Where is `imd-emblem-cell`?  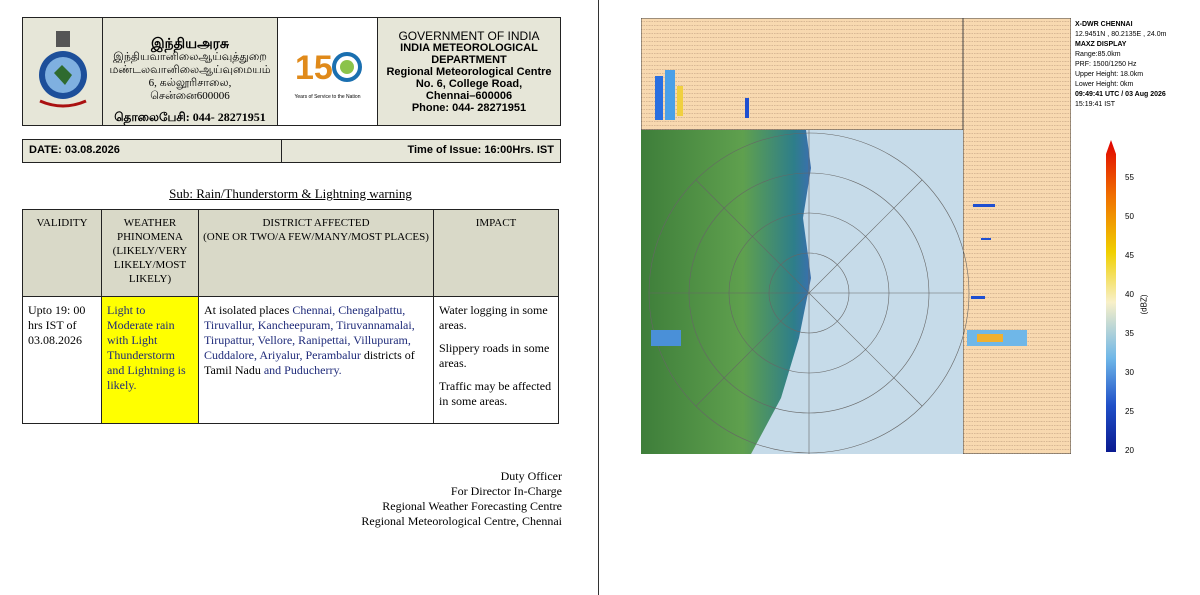
imd-emblem-cell is located at coordinates (63, 71).